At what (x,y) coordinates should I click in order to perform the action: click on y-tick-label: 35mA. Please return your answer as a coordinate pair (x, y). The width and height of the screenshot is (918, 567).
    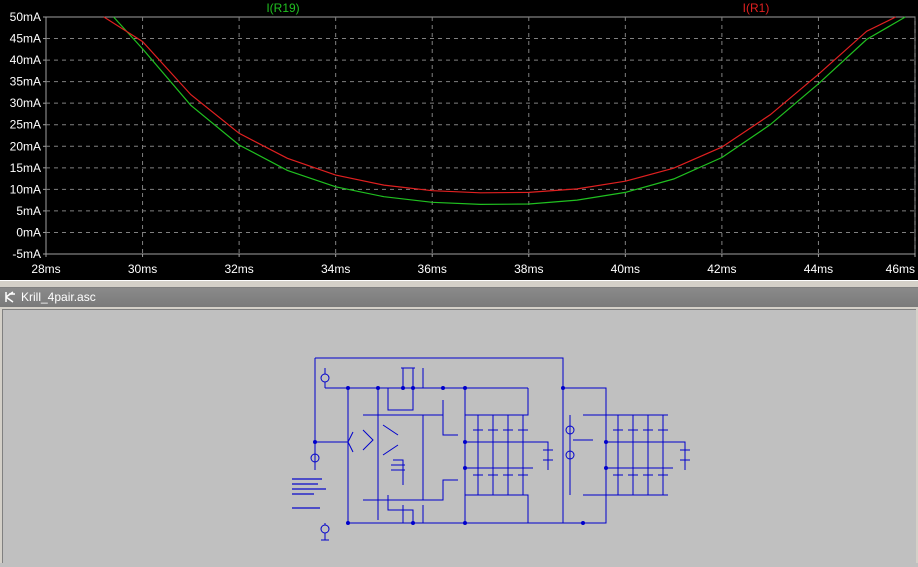
    Looking at the image, I should click on (25, 82).